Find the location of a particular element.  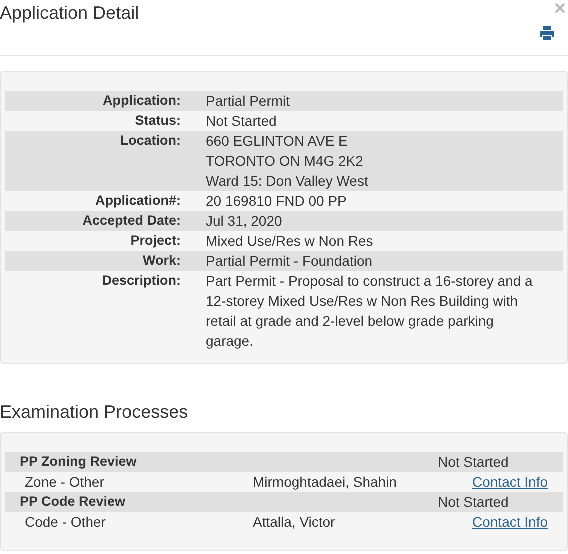

field-label: Location: is located at coordinates (150, 141).